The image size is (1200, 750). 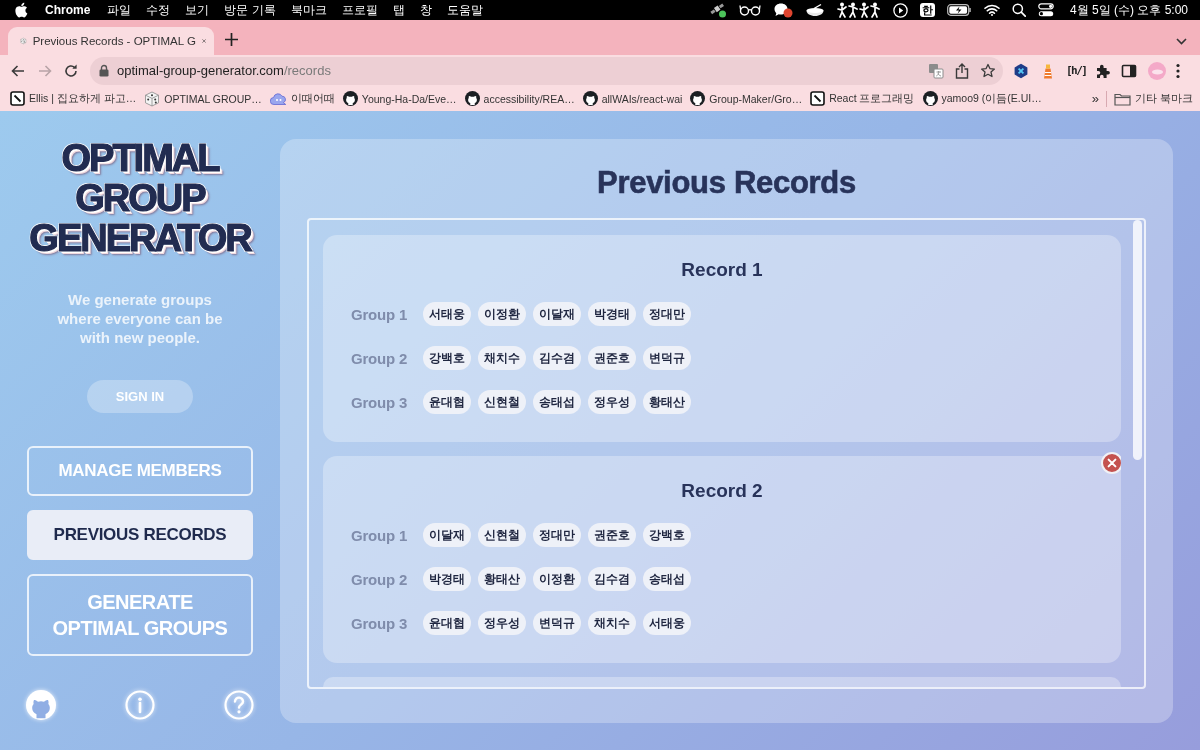 I want to click on plus-icon, so click(x=231, y=39).